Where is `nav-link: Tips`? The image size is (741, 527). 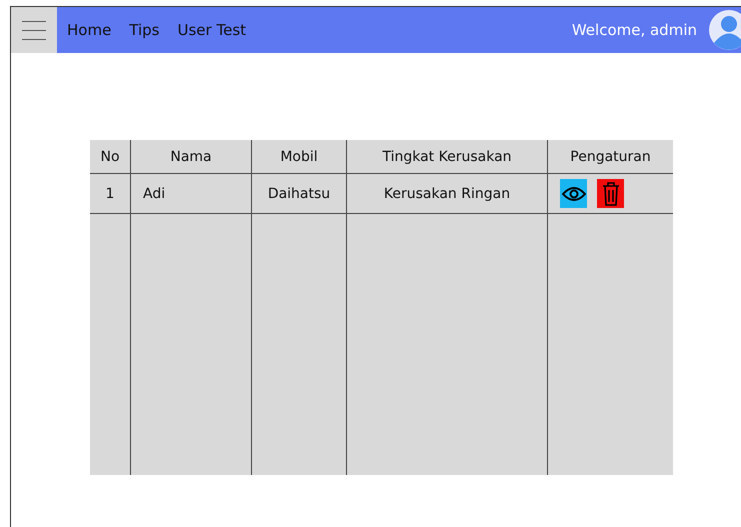
nav-link: Tips is located at coordinates (144, 30).